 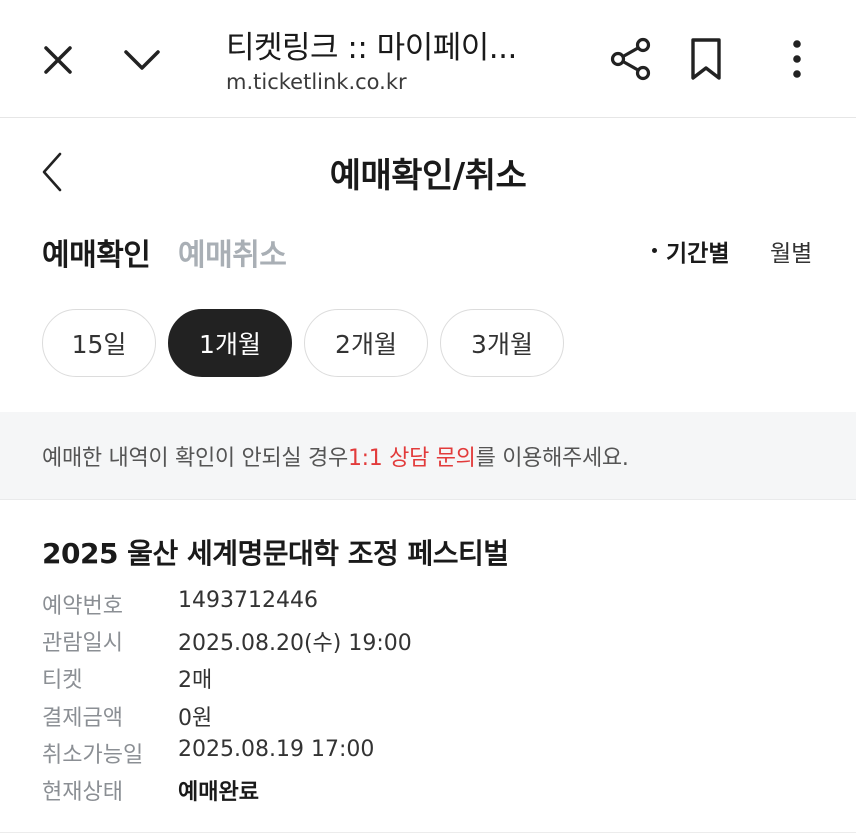 I want to click on tab-booking-confirm: 예매확인, so click(x=96, y=252).